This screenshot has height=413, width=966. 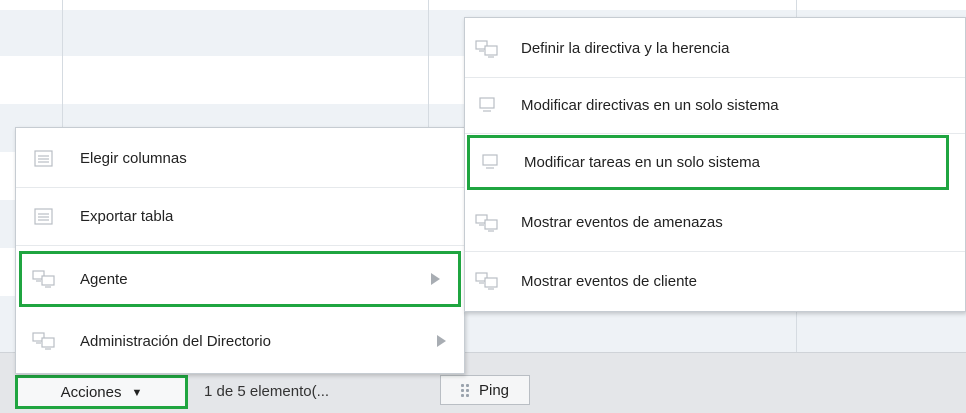 What do you see at coordinates (465, 390) in the screenshot?
I see `grip-icon` at bounding box center [465, 390].